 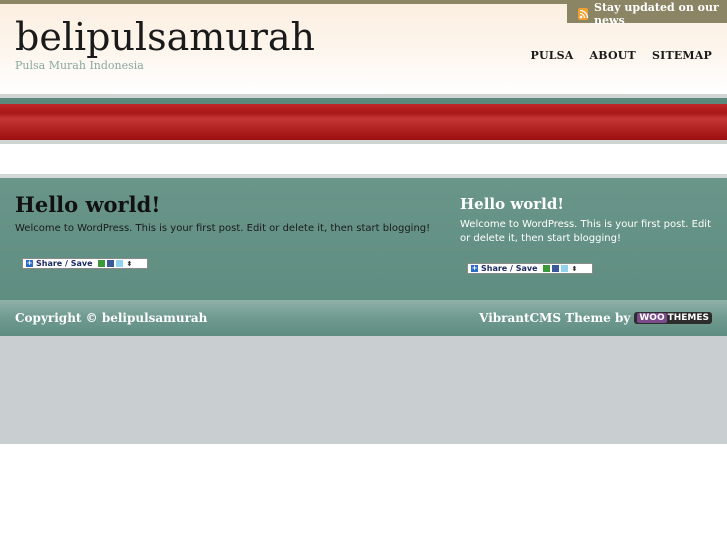 I want to click on share-label-right: Share / Save, so click(x=509, y=268).